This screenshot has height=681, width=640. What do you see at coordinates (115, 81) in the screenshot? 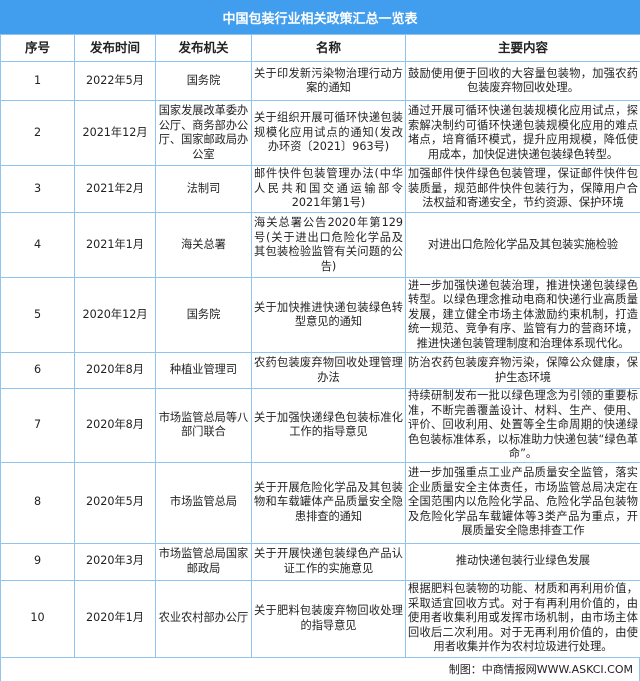
I see `cell-date: 2022年5月` at bounding box center [115, 81].